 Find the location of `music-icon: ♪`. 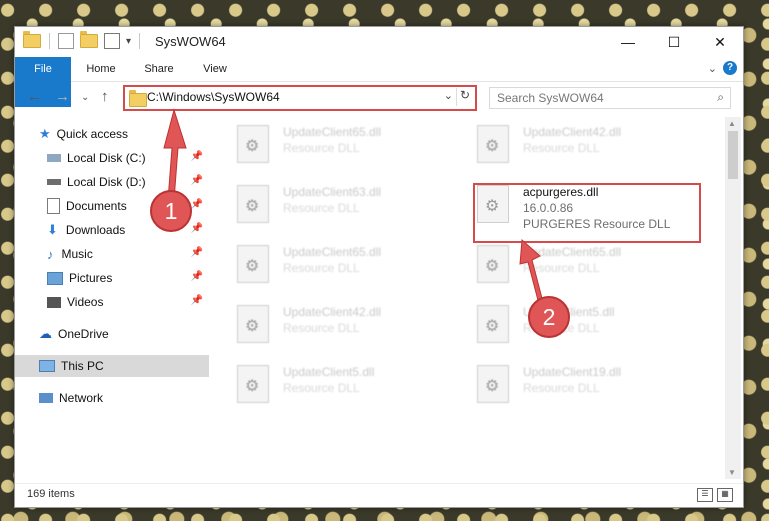

music-icon: ♪ is located at coordinates (50, 254).